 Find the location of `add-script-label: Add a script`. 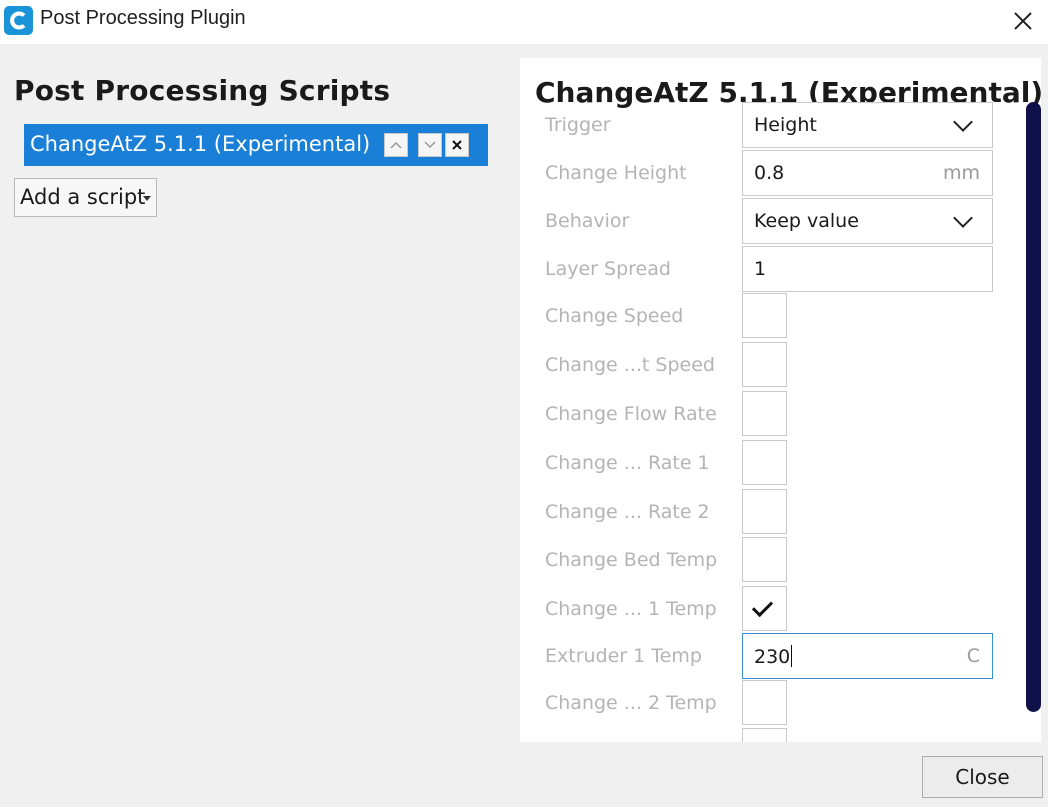

add-script-label: Add a script is located at coordinates (83, 197).